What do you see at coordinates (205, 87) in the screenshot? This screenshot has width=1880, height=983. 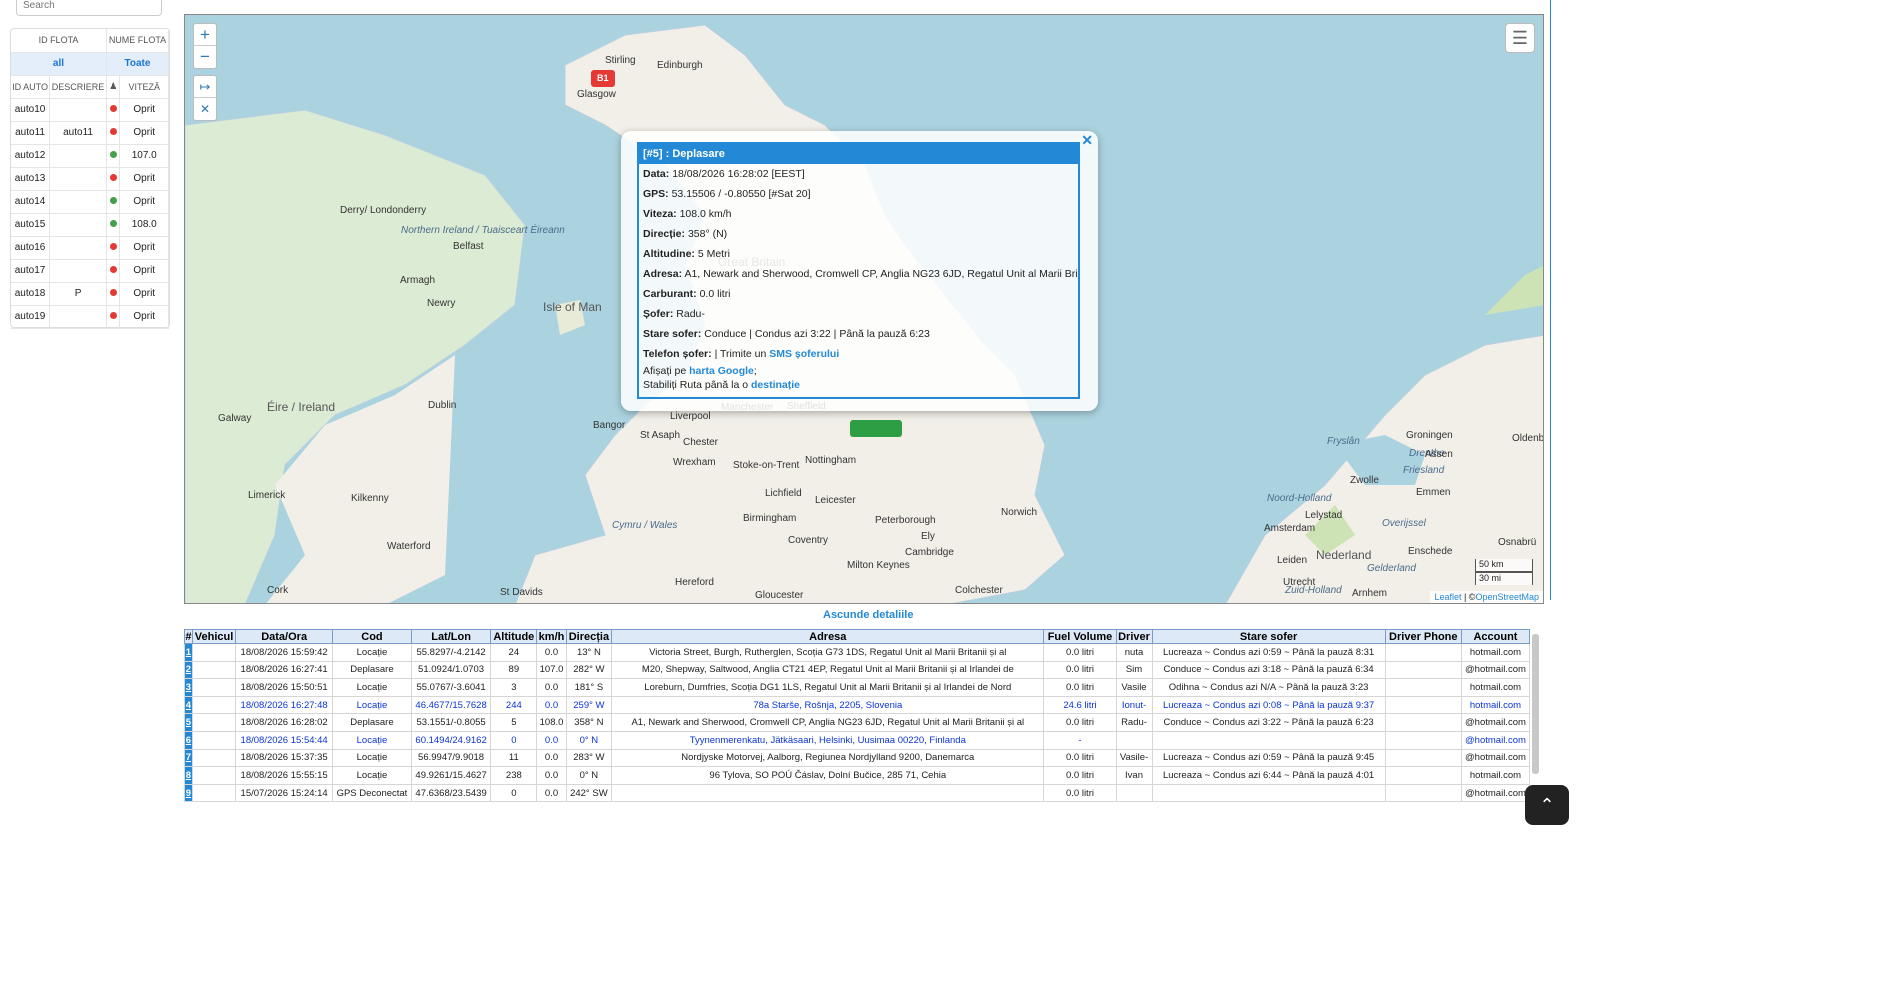 I see `route-icon: ↦` at bounding box center [205, 87].